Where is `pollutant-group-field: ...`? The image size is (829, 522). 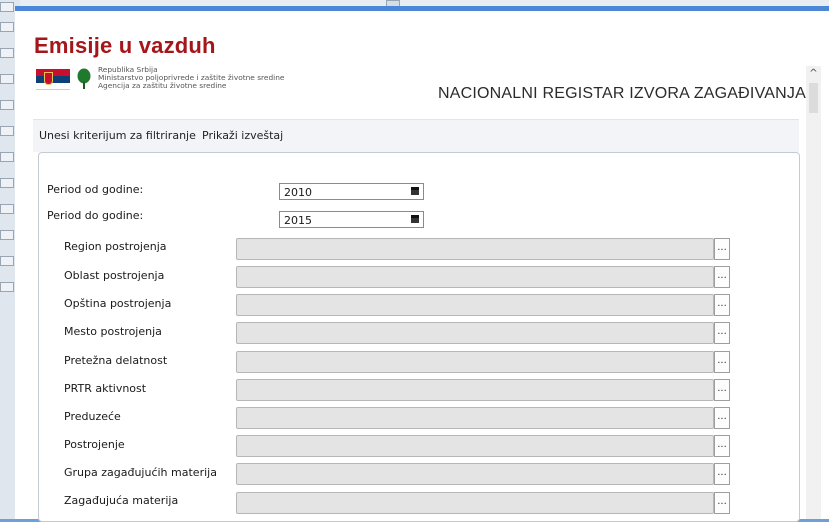
pollutant-group-field: ... is located at coordinates (483, 474).